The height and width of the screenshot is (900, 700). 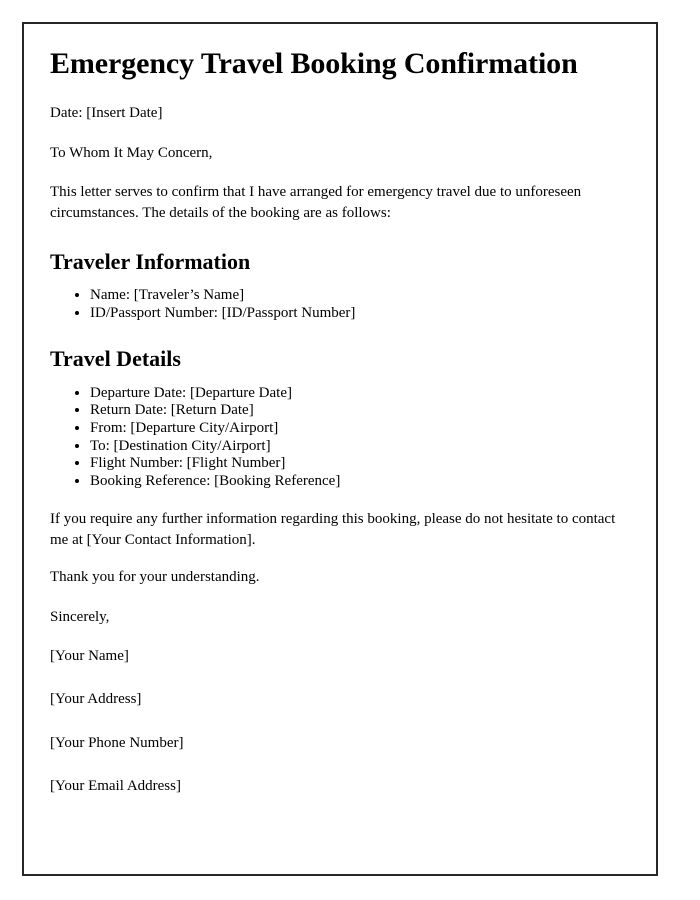 I want to click on list-item: Flight Number: [Flight Number], so click(x=360, y=464).